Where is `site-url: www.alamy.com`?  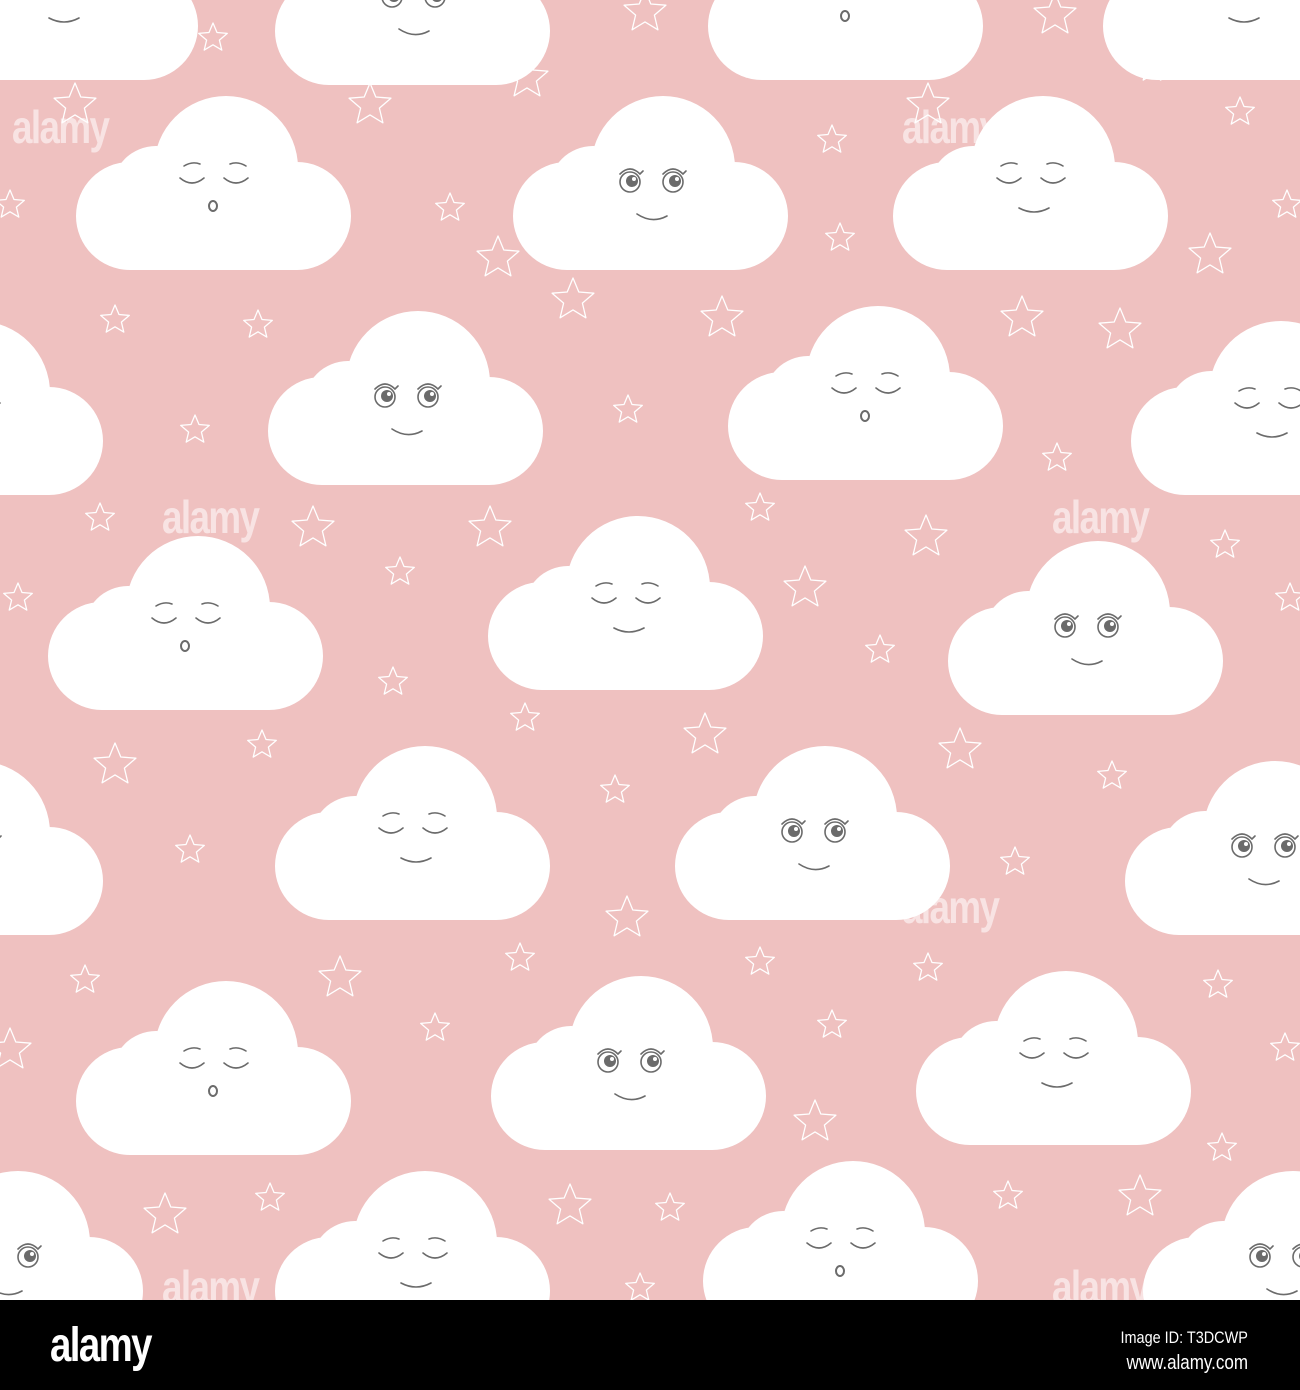 site-url: www.alamy.com is located at coordinates (1187, 1363).